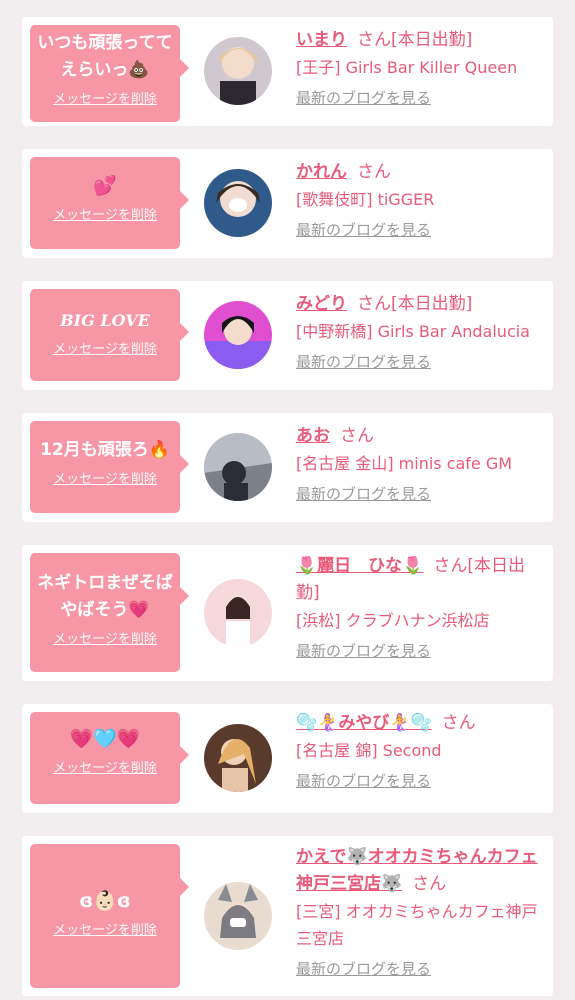  What do you see at coordinates (105, 186) in the screenshot?
I see `message-text: 💕` at bounding box center [105, 186].